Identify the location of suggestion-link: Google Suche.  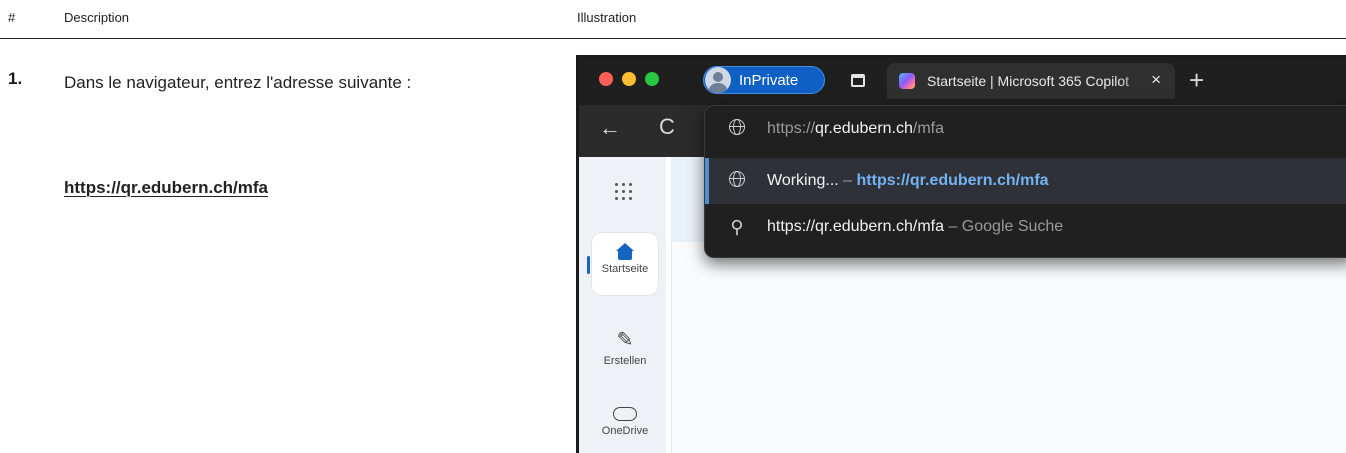
(1012, 226).